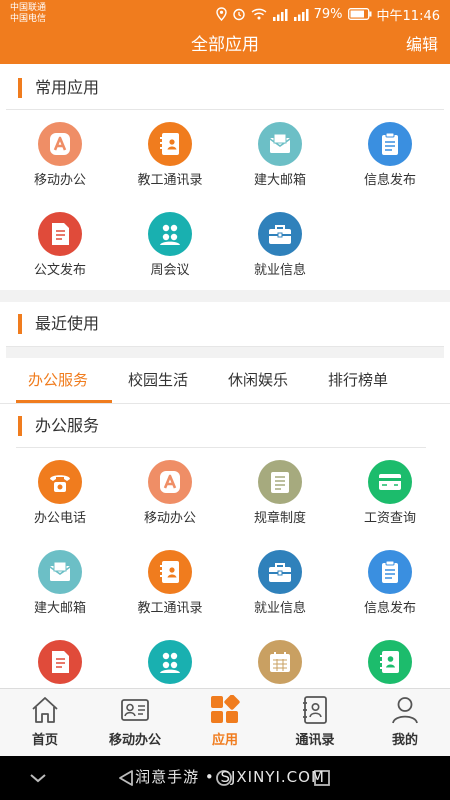  I want to click on calendar-icon, so click(280, 662).